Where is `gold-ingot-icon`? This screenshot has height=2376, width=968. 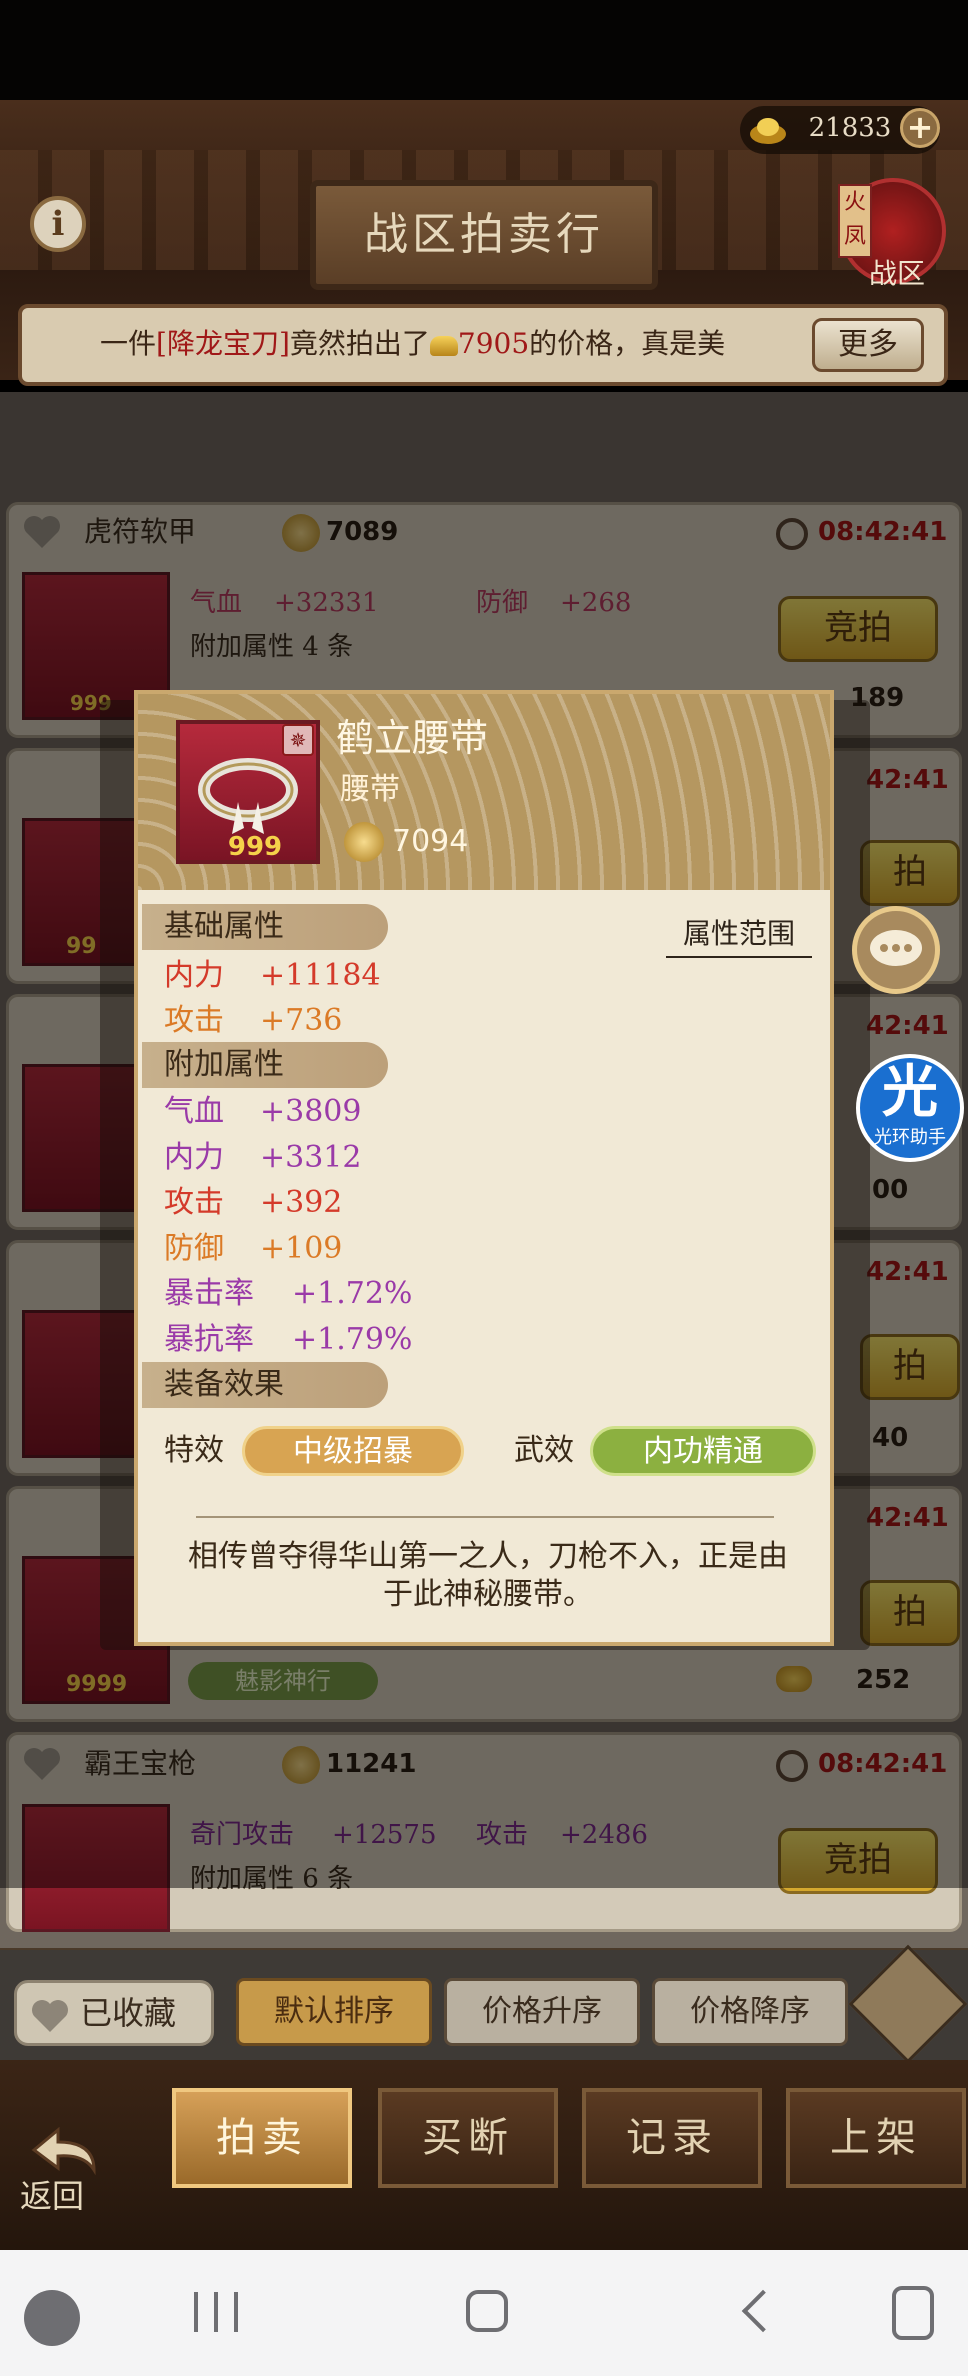 gold-ingot-icon is located at coordinates (768, 131).